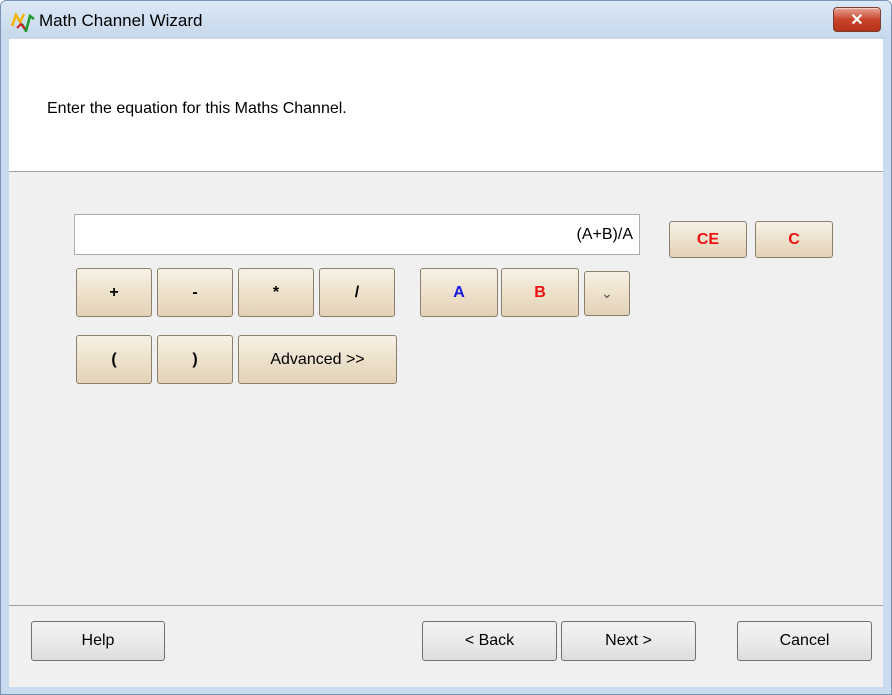  What do you see at coordinates (121, 20) in the screenshot?
I see `window-title: Math Channel Wizard` at bounding box center [121, 20].